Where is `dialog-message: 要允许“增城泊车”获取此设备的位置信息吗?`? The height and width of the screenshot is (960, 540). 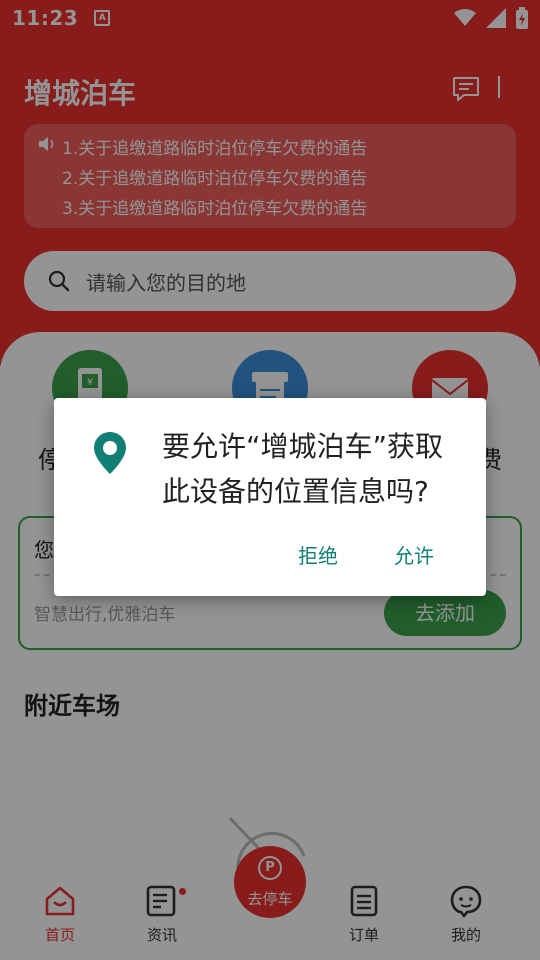
dialog-message: 要允许“增城泊车”获取此设备的位置信息吗? is located at coordinates (303, 469).